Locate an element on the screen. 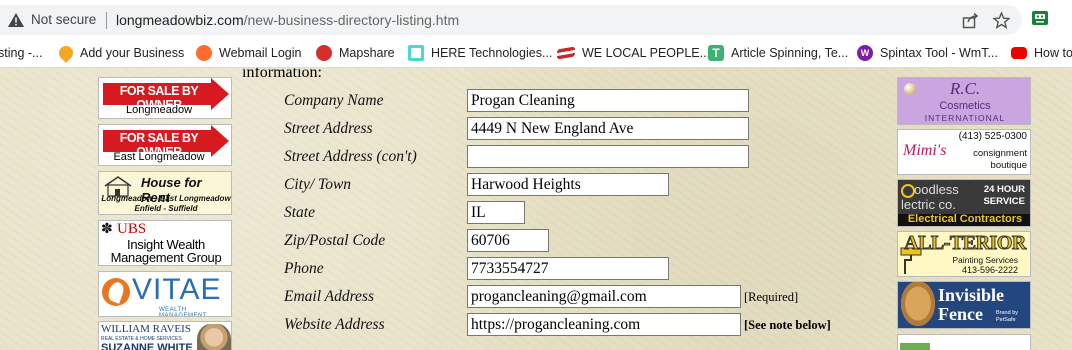 This screenshot has width=1072, height=350. email-address-input: progancleaning@gmail.com is located at coordinates (604, 296).